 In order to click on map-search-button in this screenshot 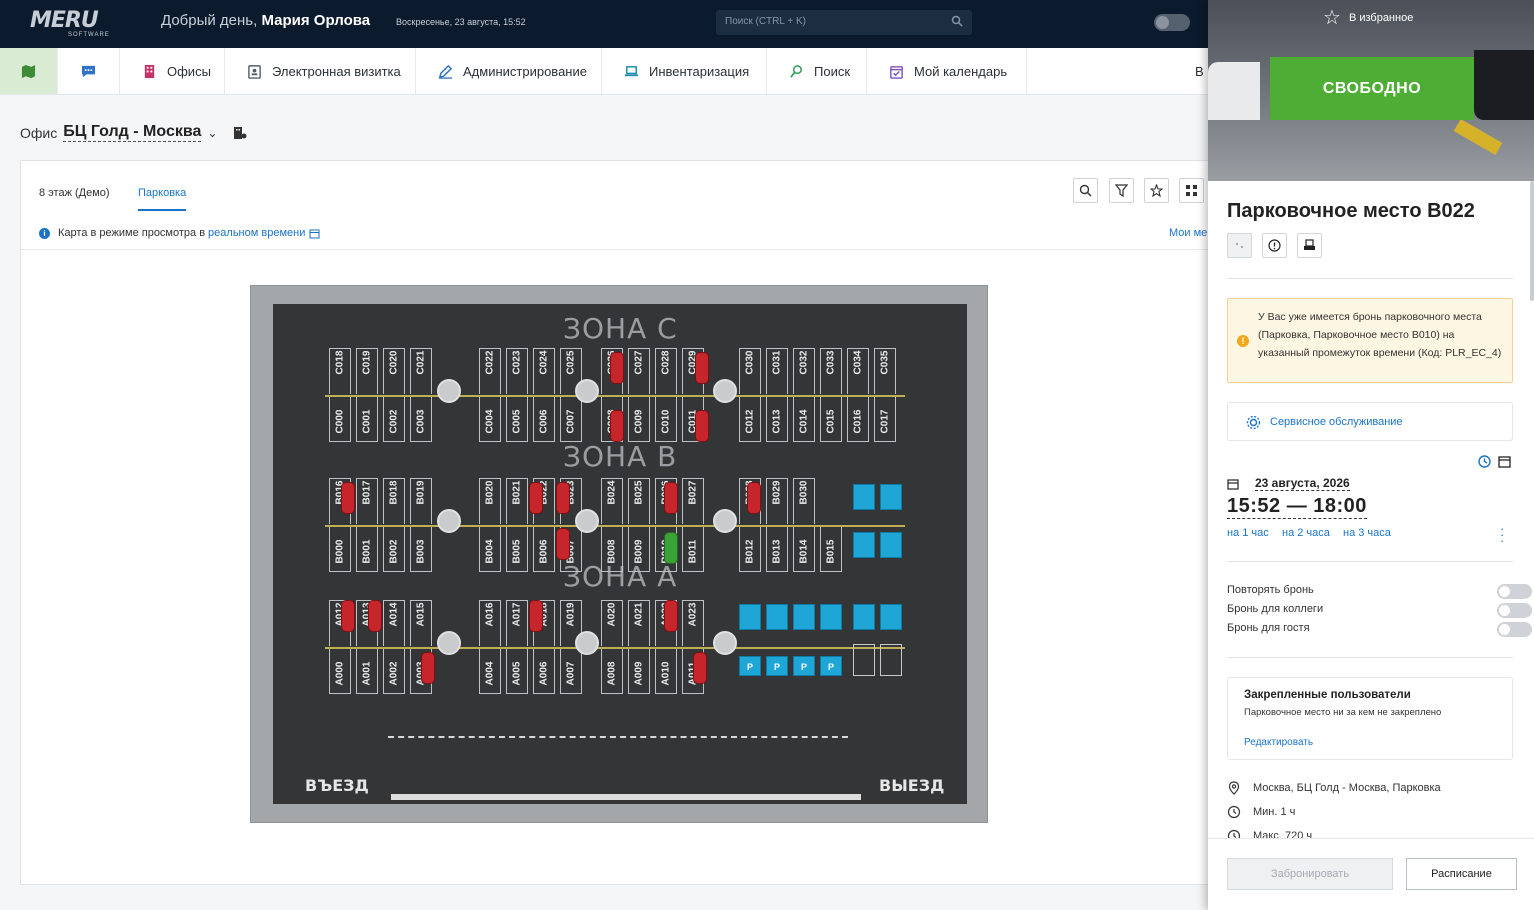, I will do `click(1085, 190)`.